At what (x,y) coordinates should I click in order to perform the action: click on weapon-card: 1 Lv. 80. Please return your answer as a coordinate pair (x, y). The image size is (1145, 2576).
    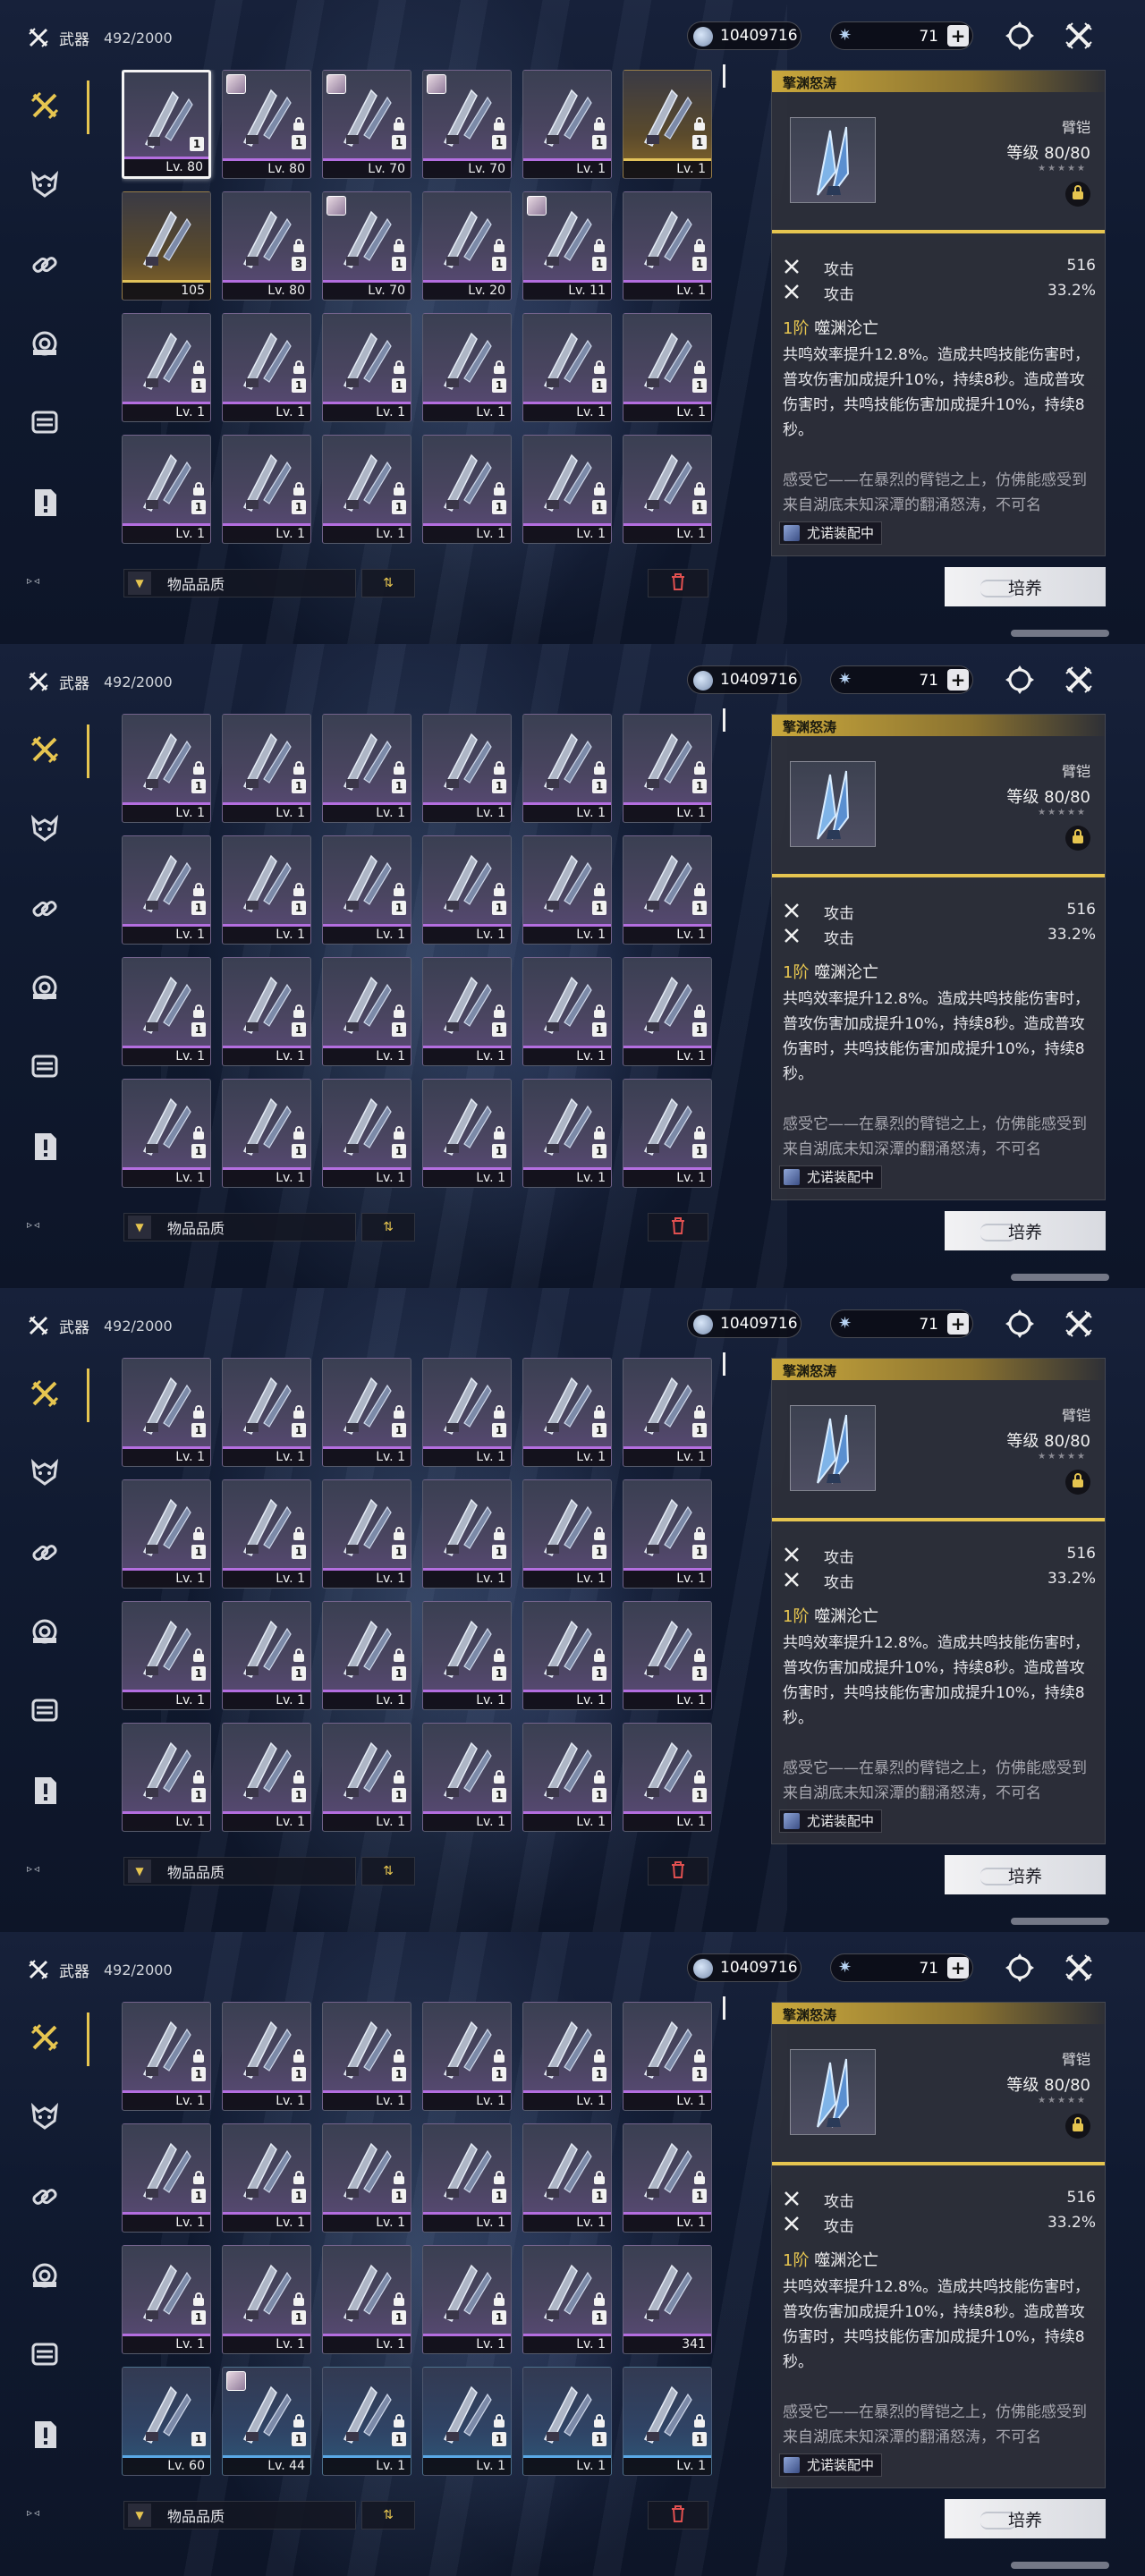
    Looking at the image, I should click on (166, 124).